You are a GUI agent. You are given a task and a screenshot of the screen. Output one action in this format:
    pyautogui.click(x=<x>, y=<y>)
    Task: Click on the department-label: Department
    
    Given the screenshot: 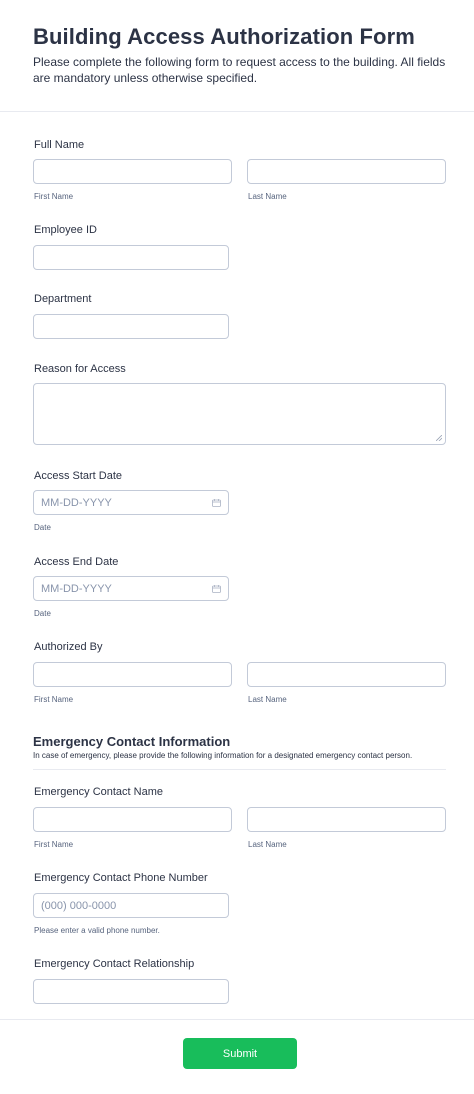 What is the action you would take?
    pyautogui.click(x=63, y=299)
    